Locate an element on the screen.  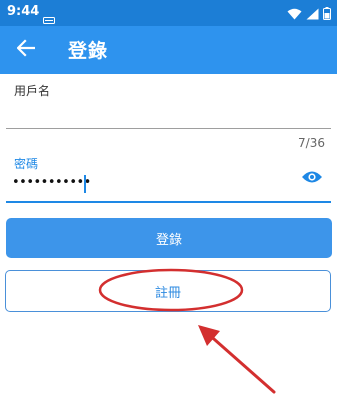
back-button is located at coordinates (26, 50).